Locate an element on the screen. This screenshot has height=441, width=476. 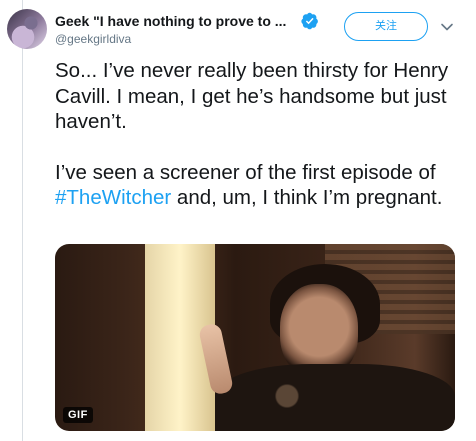
media-figure is located at coordinates (335, 397).